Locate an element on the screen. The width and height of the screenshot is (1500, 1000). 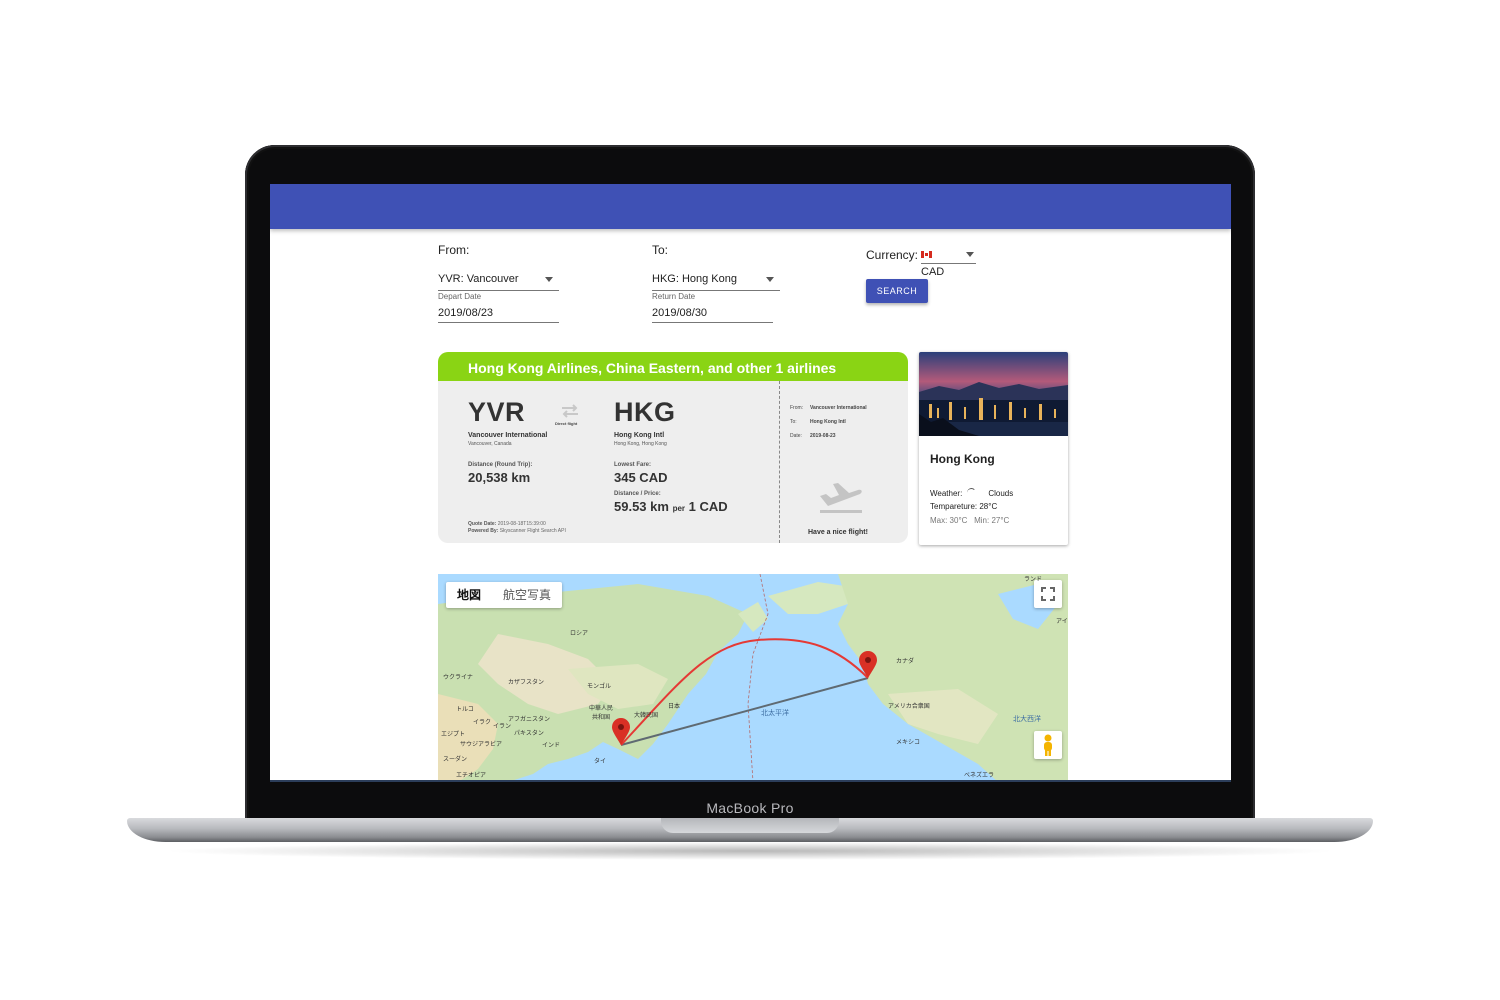
map-label-egypt: エジプト is located at coordinates (453, 735).